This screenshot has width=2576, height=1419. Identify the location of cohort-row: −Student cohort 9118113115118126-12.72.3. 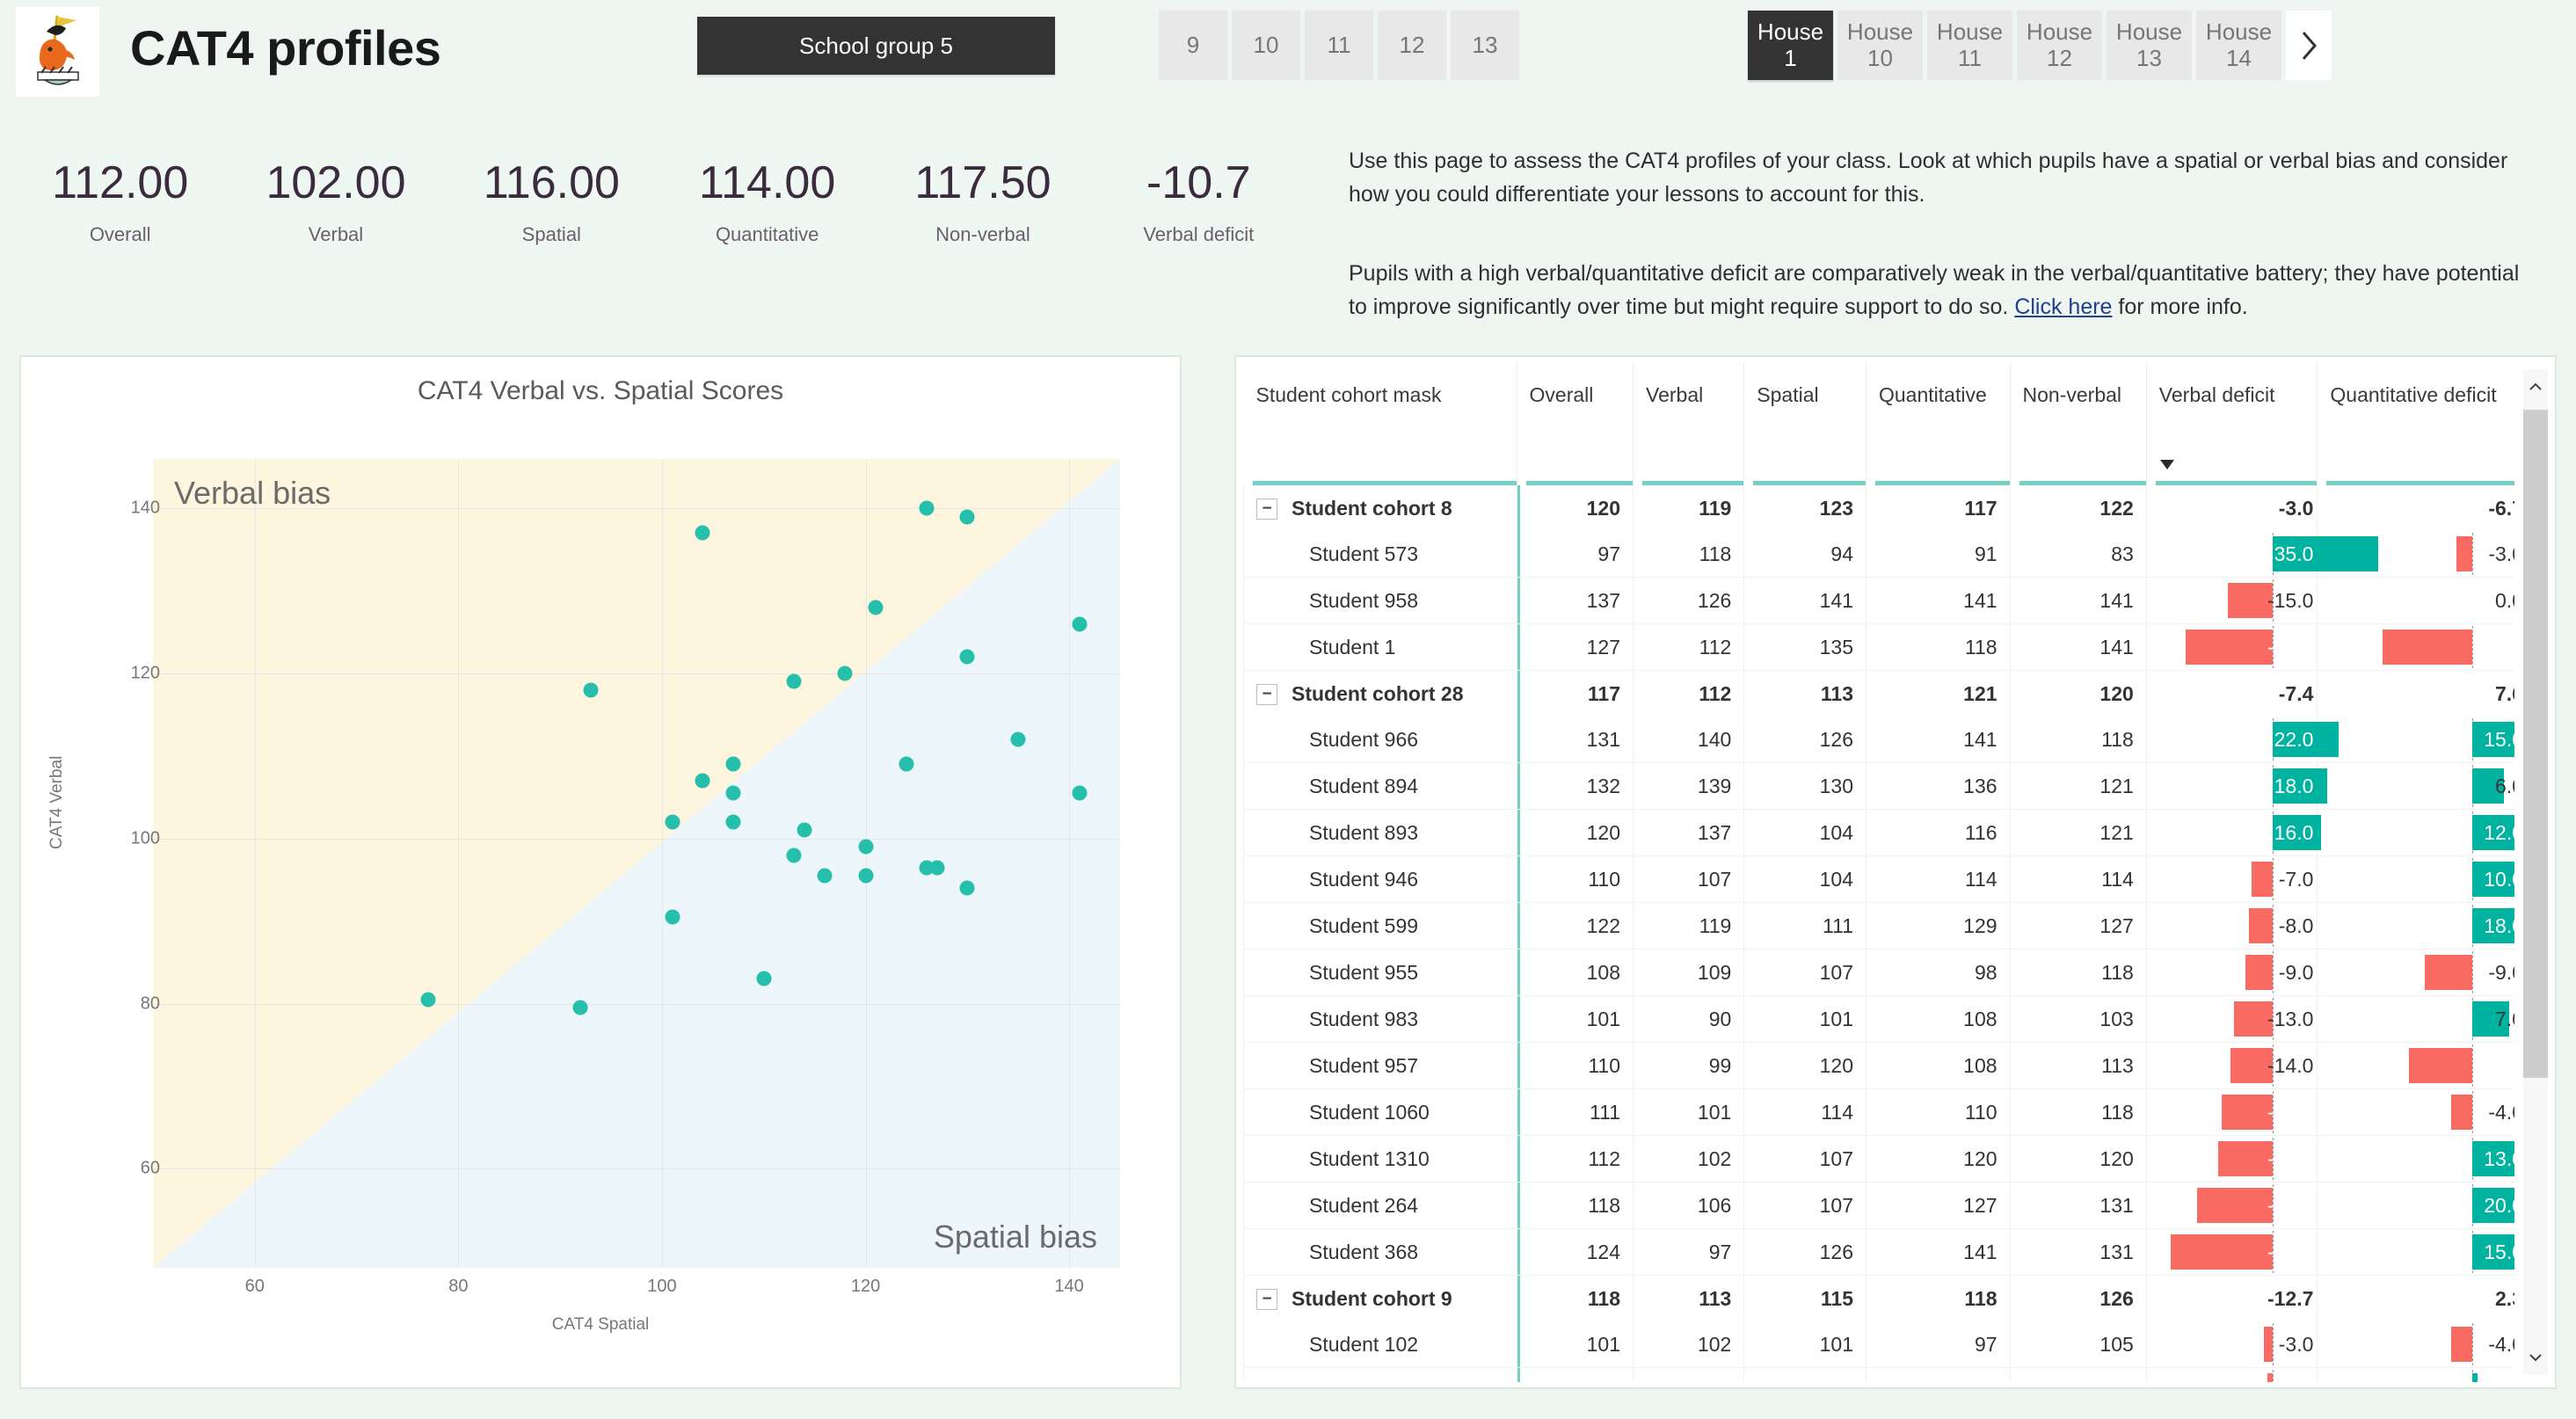
(1878, 1298).